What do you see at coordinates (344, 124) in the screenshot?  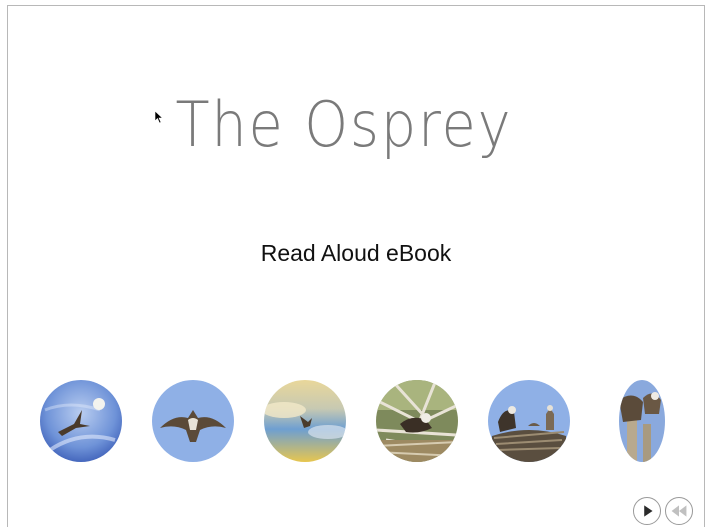 I see `book-title: The Osprey` at bounding box center [344, 124].